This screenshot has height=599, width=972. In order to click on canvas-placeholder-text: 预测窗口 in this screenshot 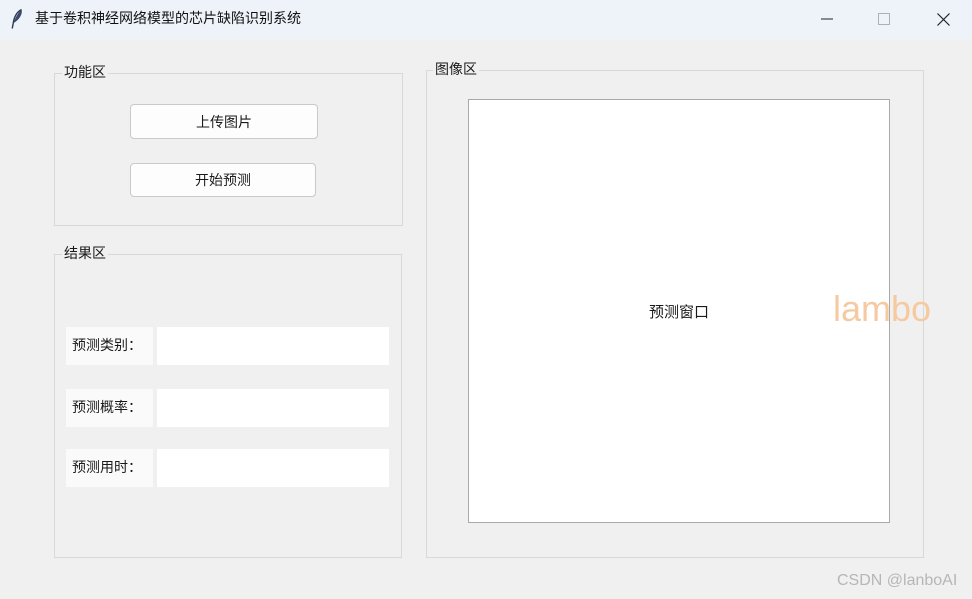, I will do `click(678, 311)`.